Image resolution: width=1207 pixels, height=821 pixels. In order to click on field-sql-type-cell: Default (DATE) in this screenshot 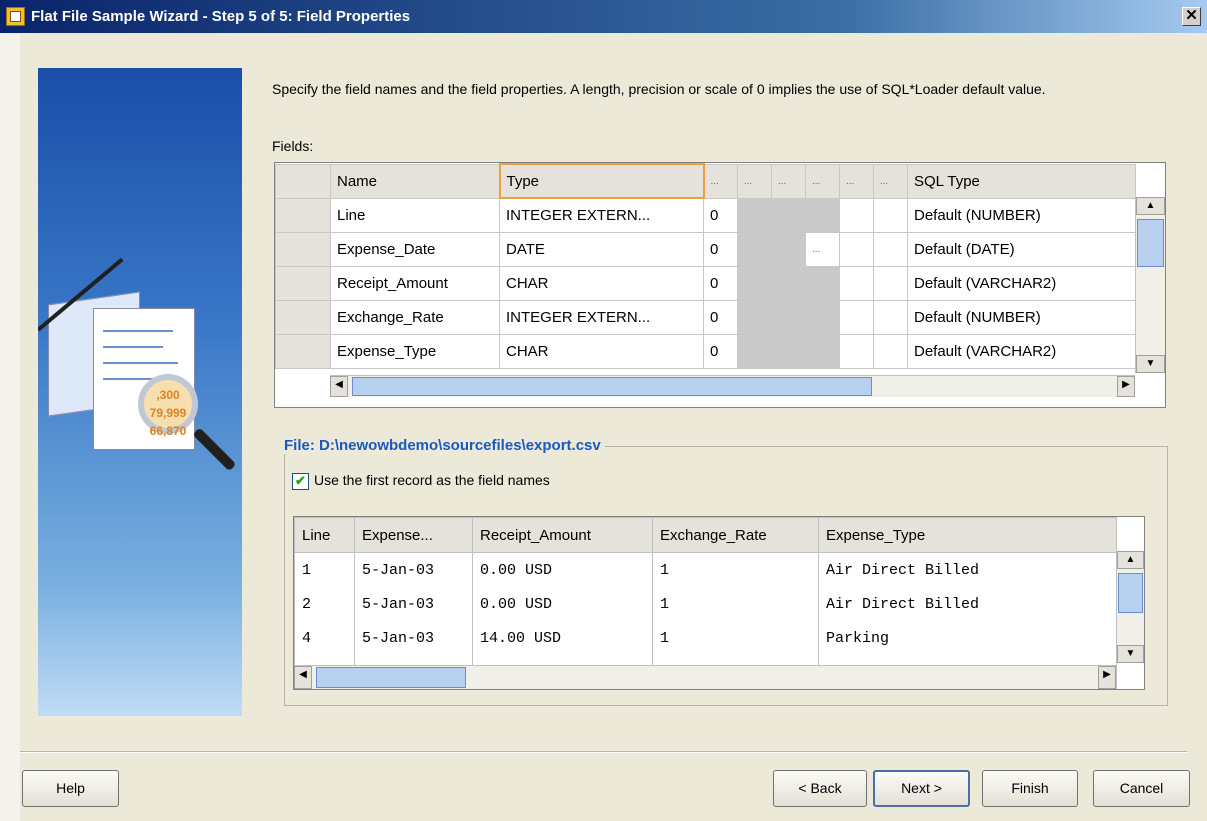, I will do `click(1021, 249)`.